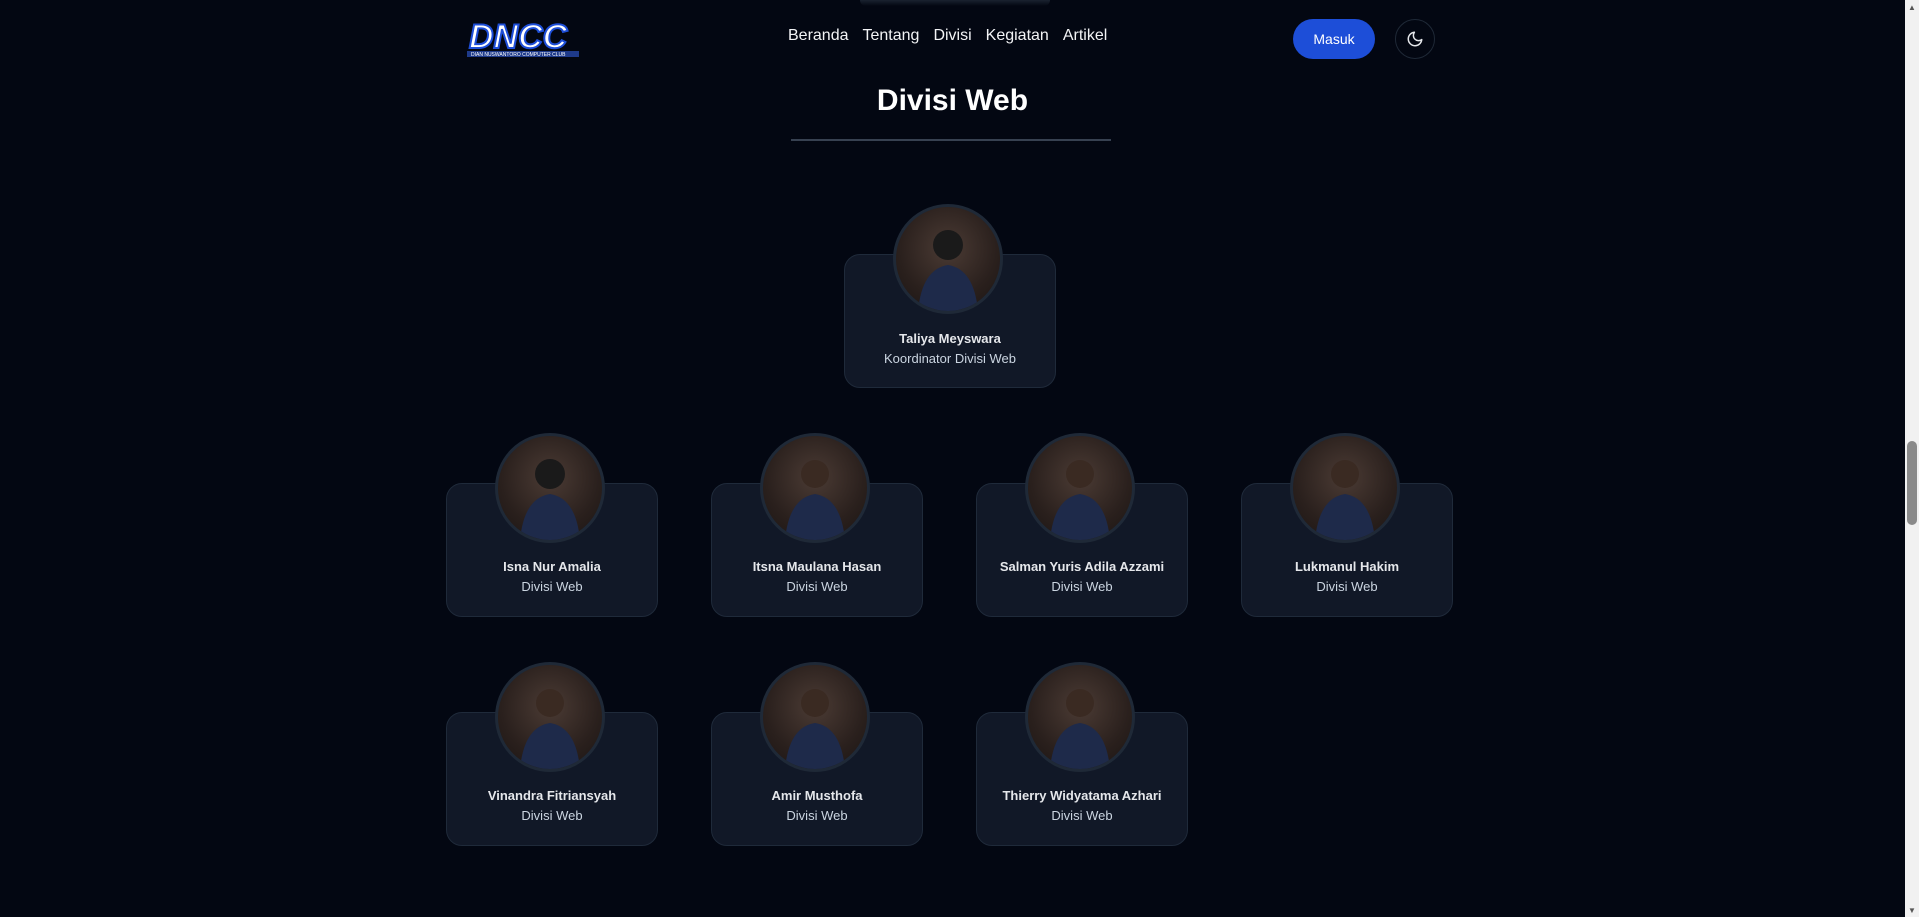  Describe the element at coordinates (950, 338) in the screenshot. I see `coordinator-name: Taliya Meyswara` at that location.